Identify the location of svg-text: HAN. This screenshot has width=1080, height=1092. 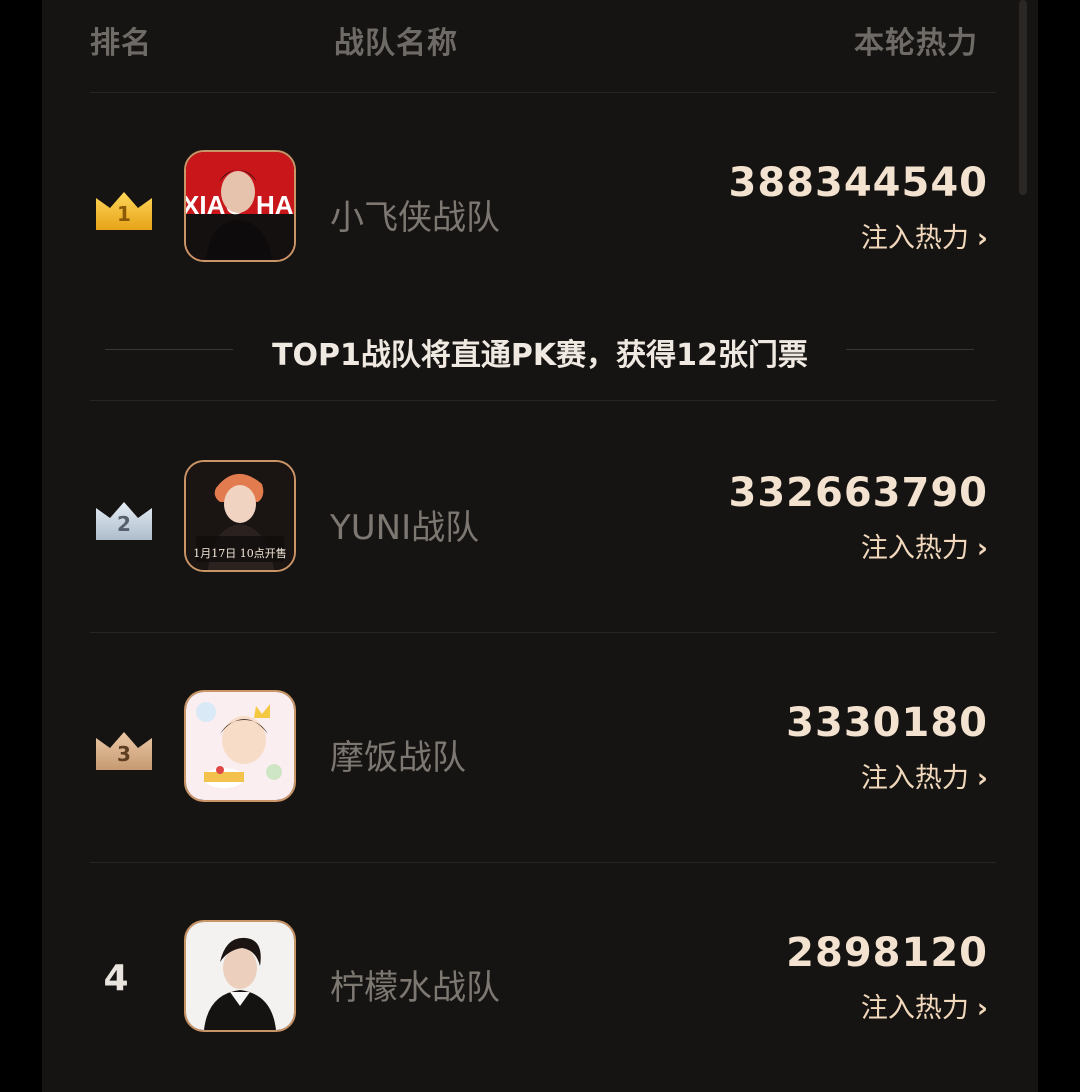
(275, 205).